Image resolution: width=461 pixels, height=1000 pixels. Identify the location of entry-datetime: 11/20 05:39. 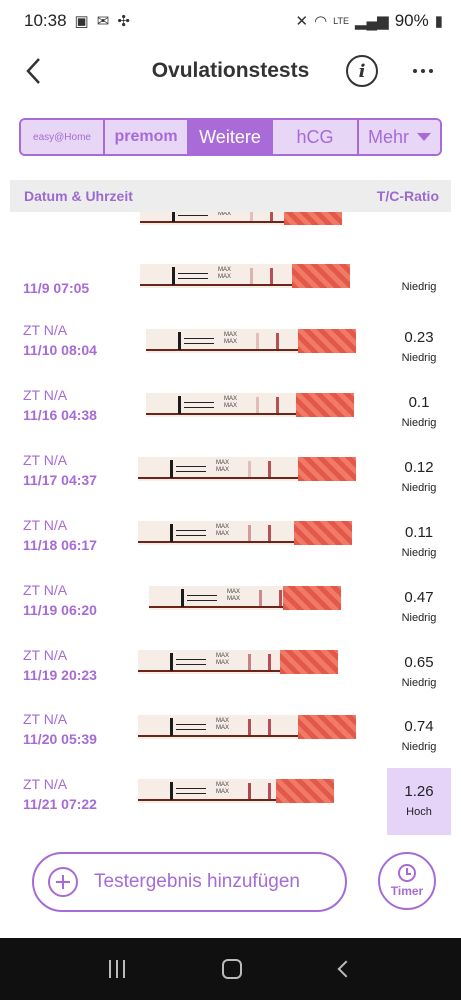
(60, 739).